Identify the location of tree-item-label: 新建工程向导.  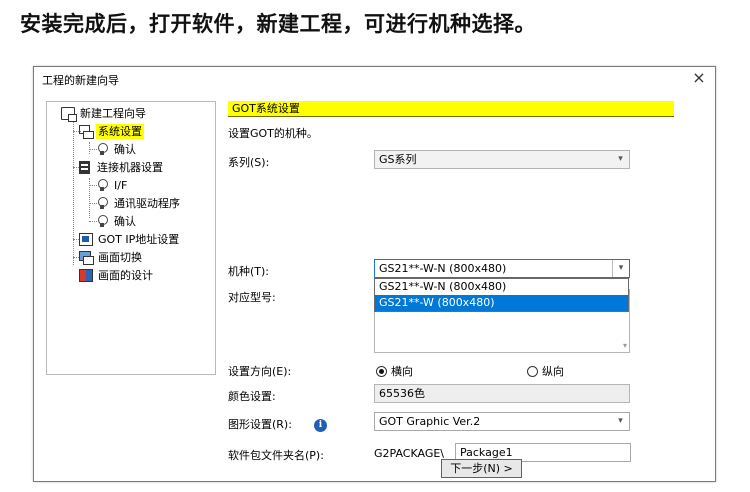
(113, 113).